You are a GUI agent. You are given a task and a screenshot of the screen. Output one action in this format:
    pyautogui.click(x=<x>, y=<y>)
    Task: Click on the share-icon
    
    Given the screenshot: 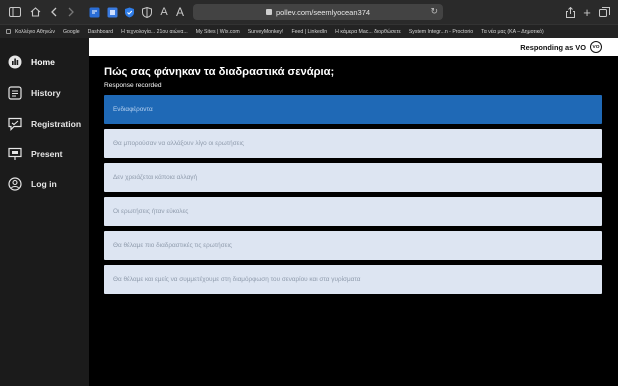 What is the action you would take?
    pyautogui.click(x=570, y=12)
    